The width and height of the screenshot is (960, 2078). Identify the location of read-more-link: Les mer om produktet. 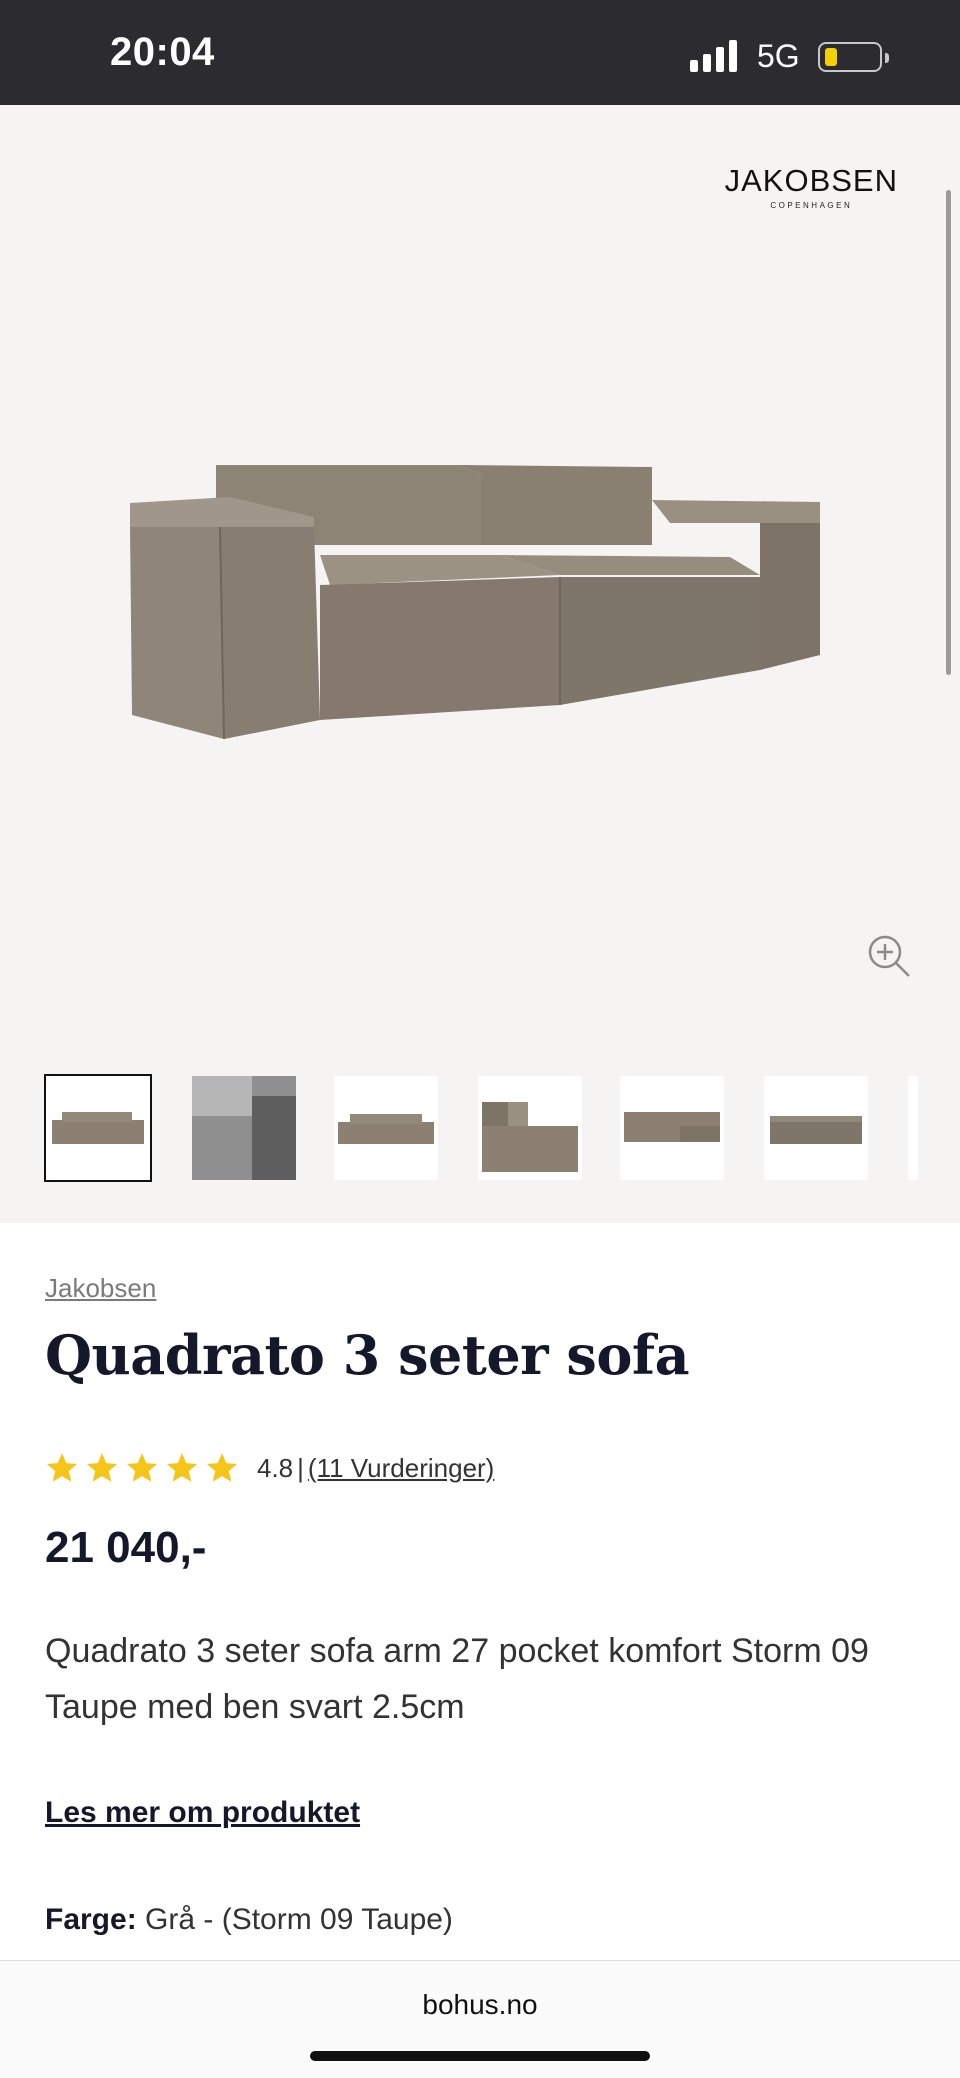
(202, 1813).